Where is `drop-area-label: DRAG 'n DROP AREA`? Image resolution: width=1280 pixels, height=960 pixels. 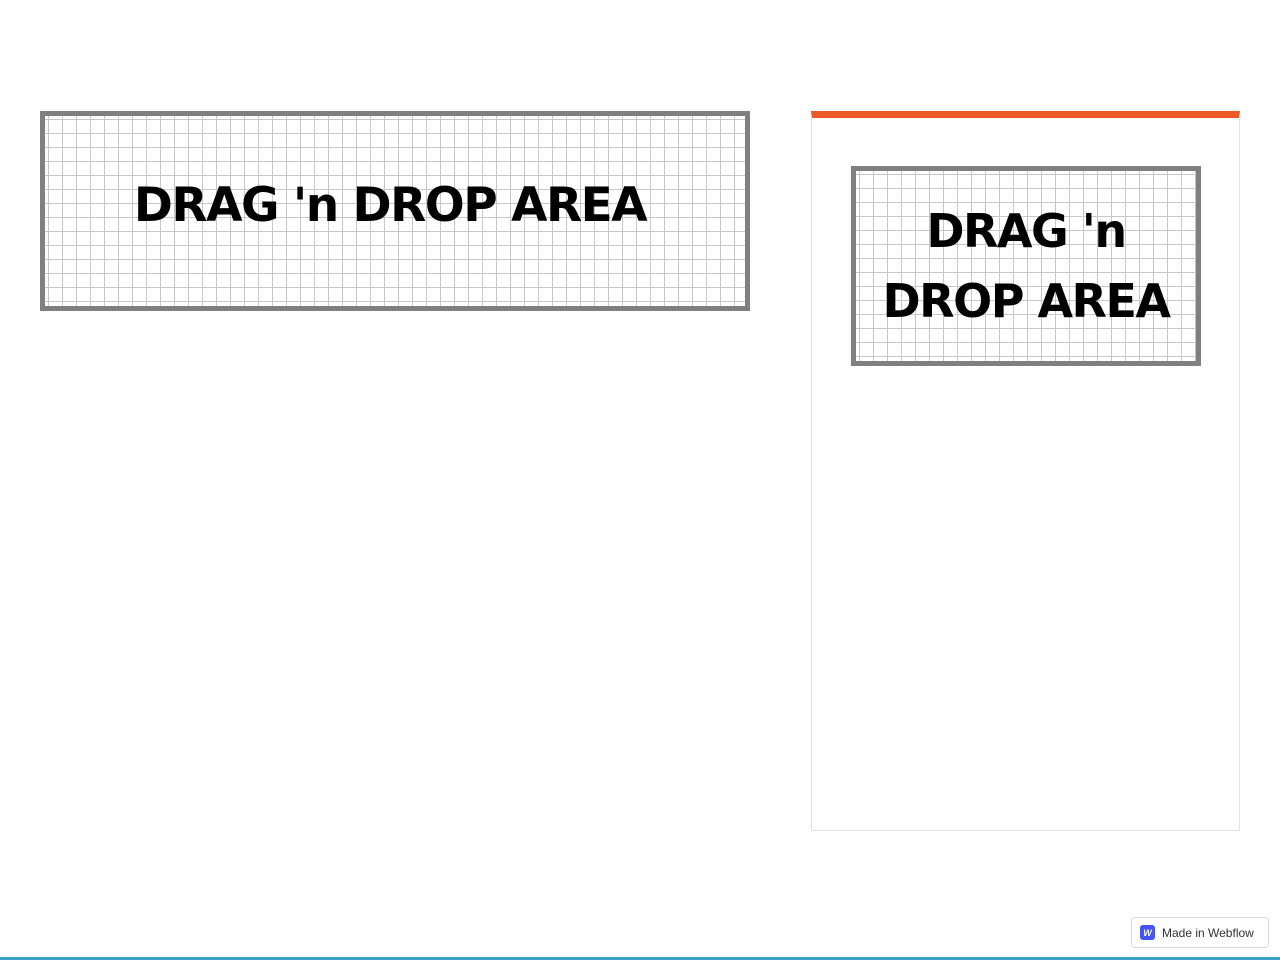
drop-area-label: DRAG 'n DROP AREA is located at coordinates (390, 205).